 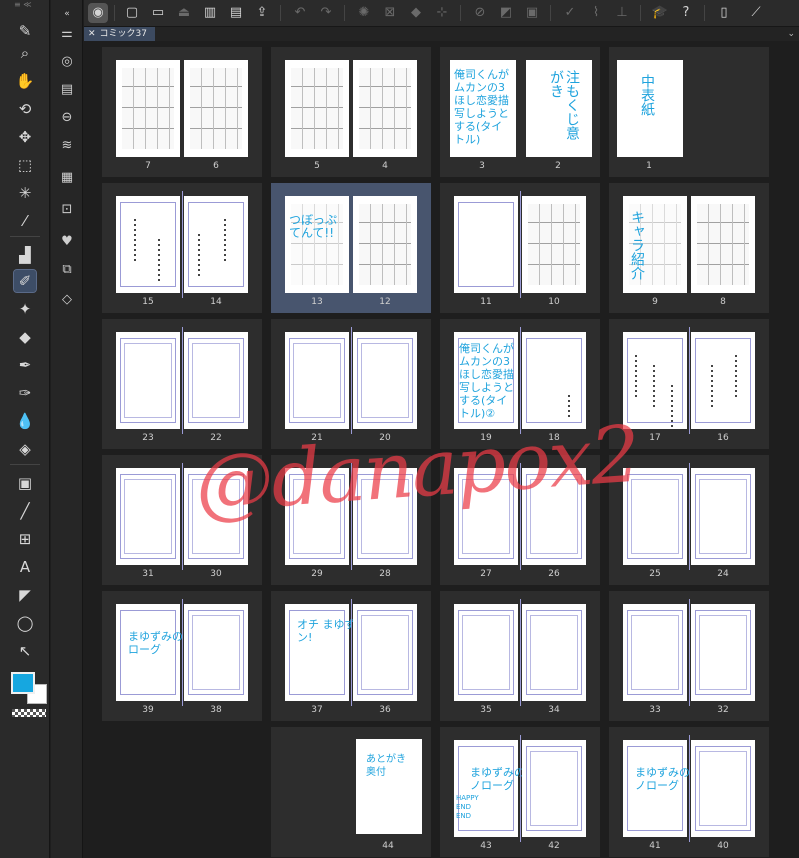 I want to click on expand-icon: «, so click(x=67, y=14).